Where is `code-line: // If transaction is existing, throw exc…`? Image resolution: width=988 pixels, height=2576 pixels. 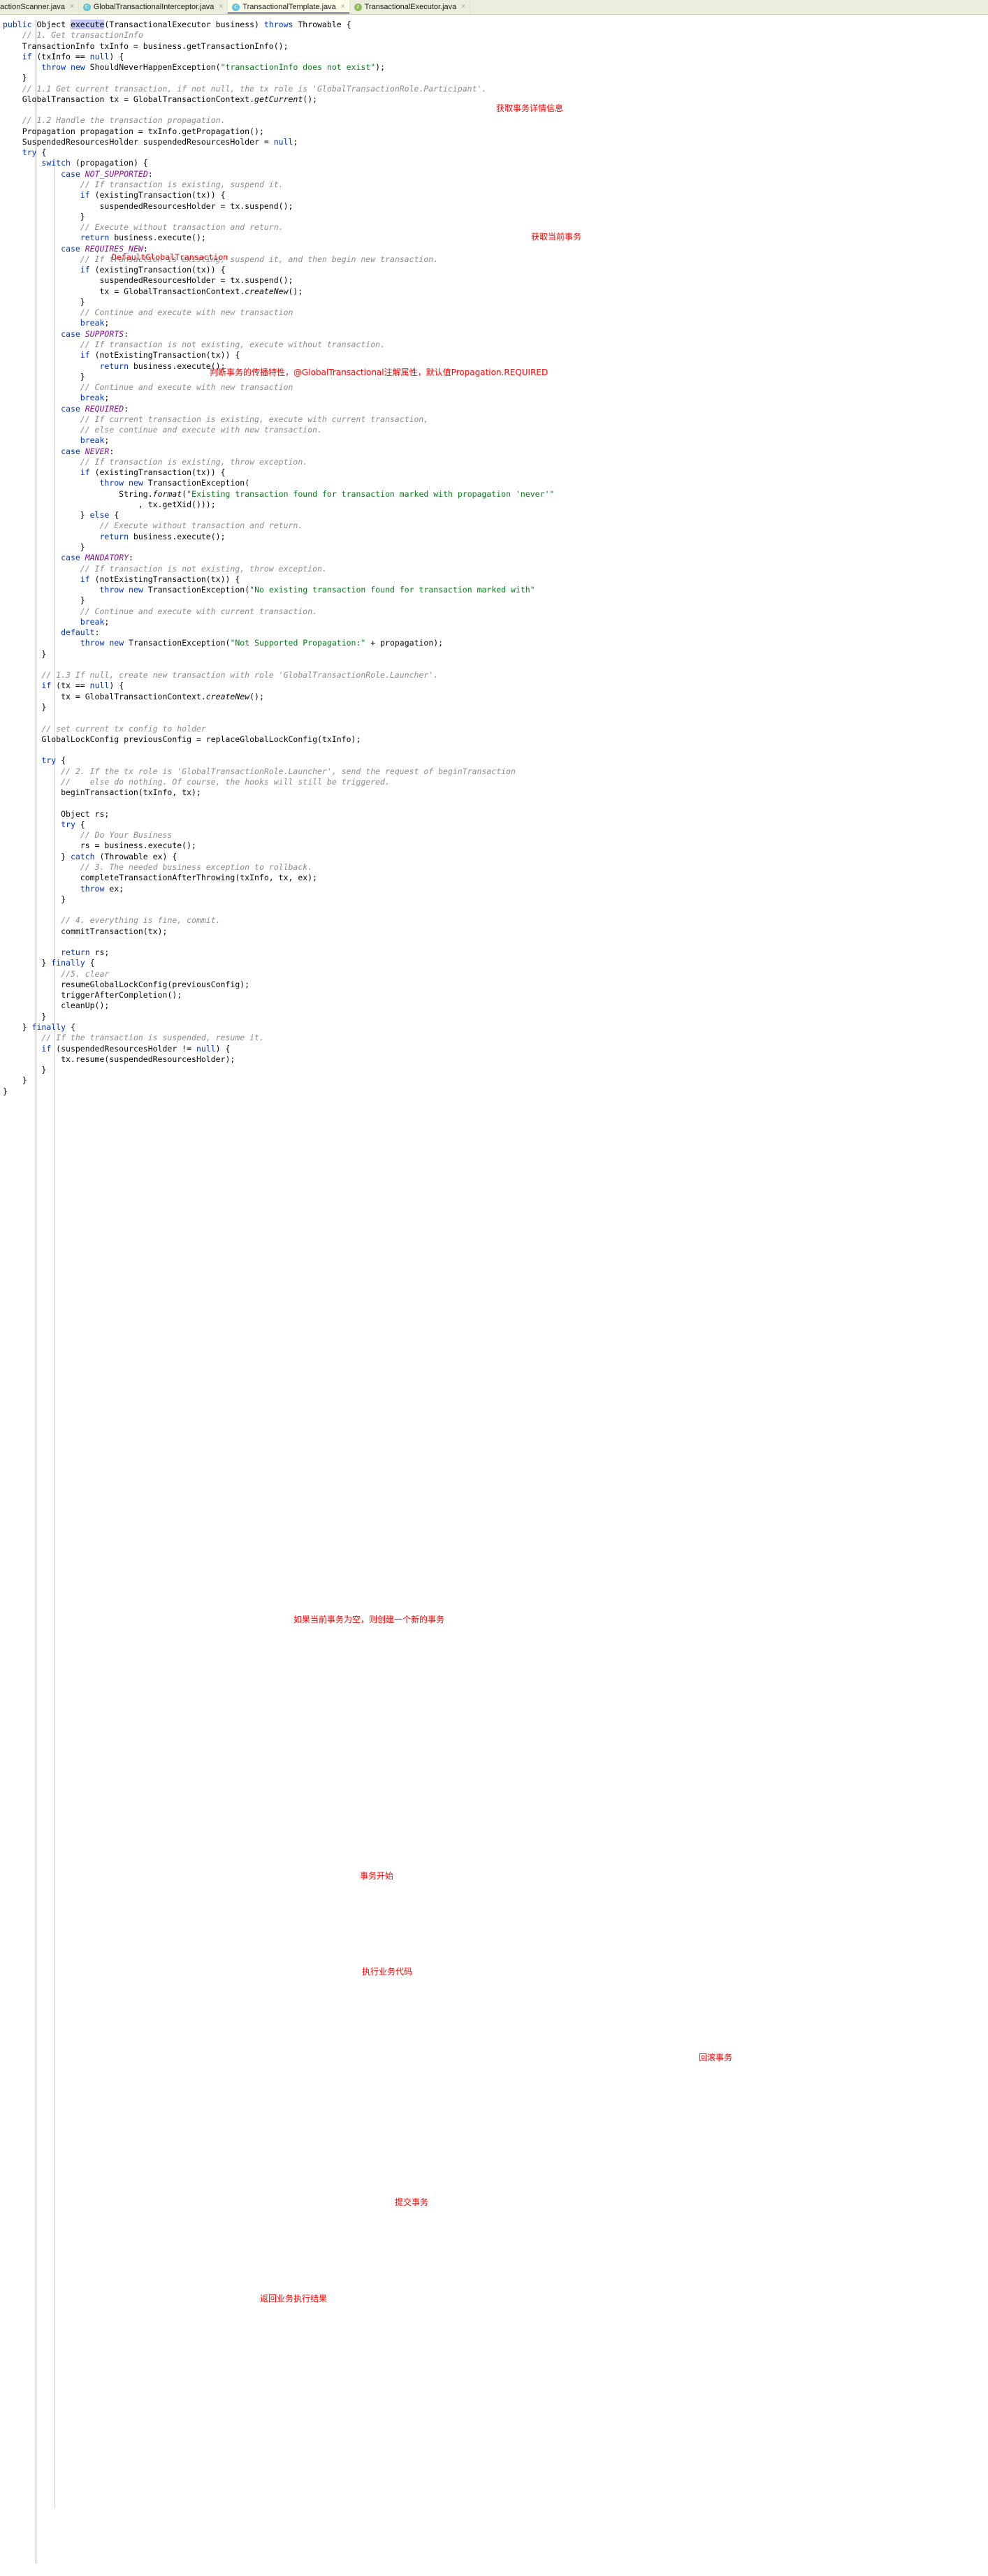 code-line: // If transaction is existing, throw exc… is located at coordinates (194, 461).